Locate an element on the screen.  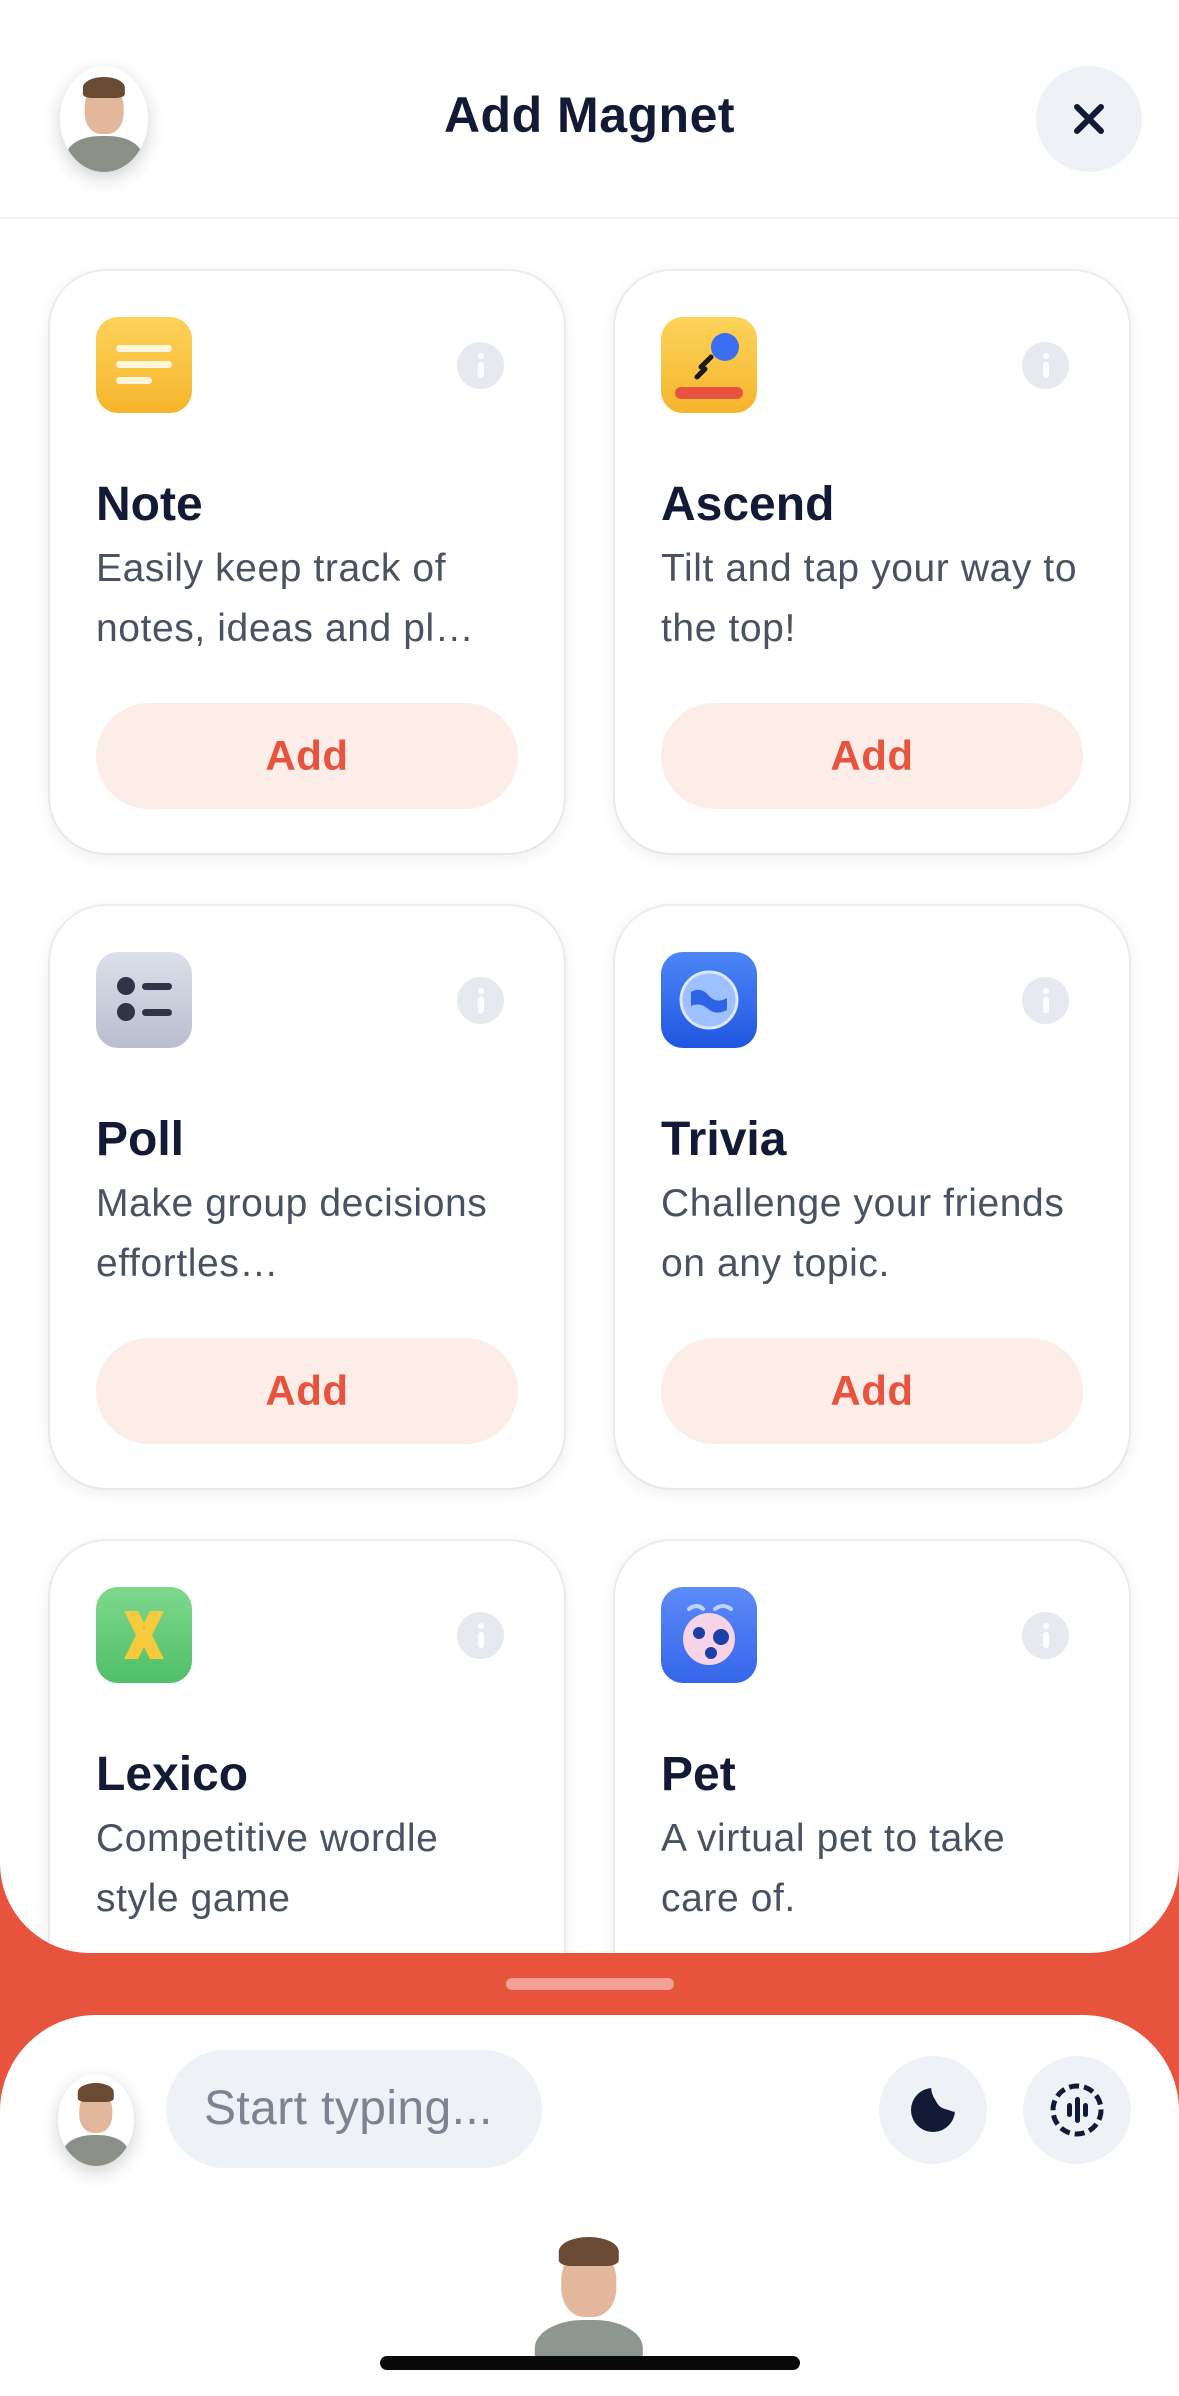
magnet-name: Note is located at coordinates (149, 504).